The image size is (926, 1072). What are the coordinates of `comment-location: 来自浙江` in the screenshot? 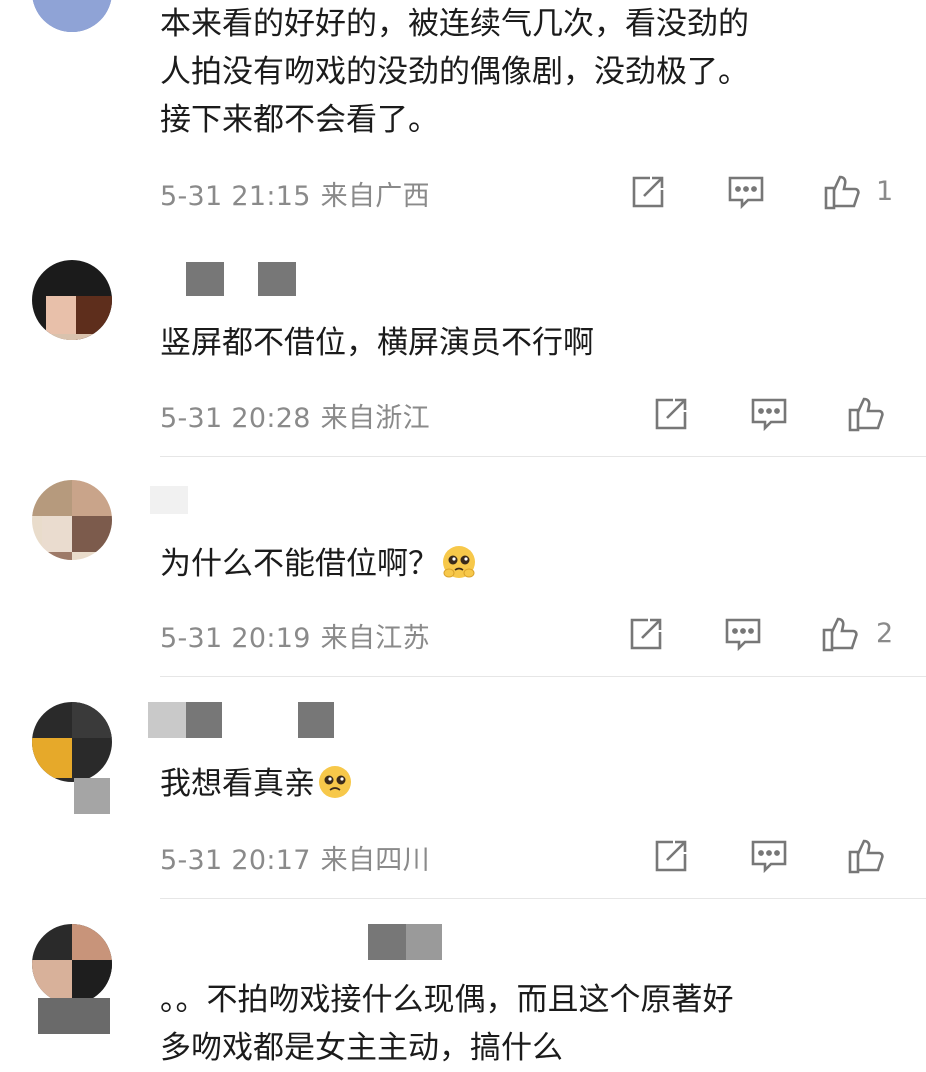 It's located at (375, 418).